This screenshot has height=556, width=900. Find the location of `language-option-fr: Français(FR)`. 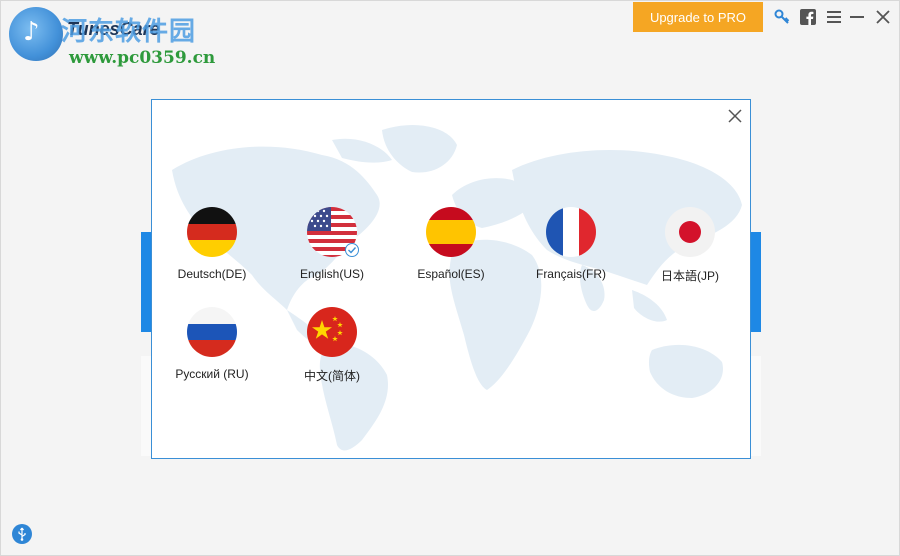

language-option-fr: Français(FR) is located at coordinates (571, 252).